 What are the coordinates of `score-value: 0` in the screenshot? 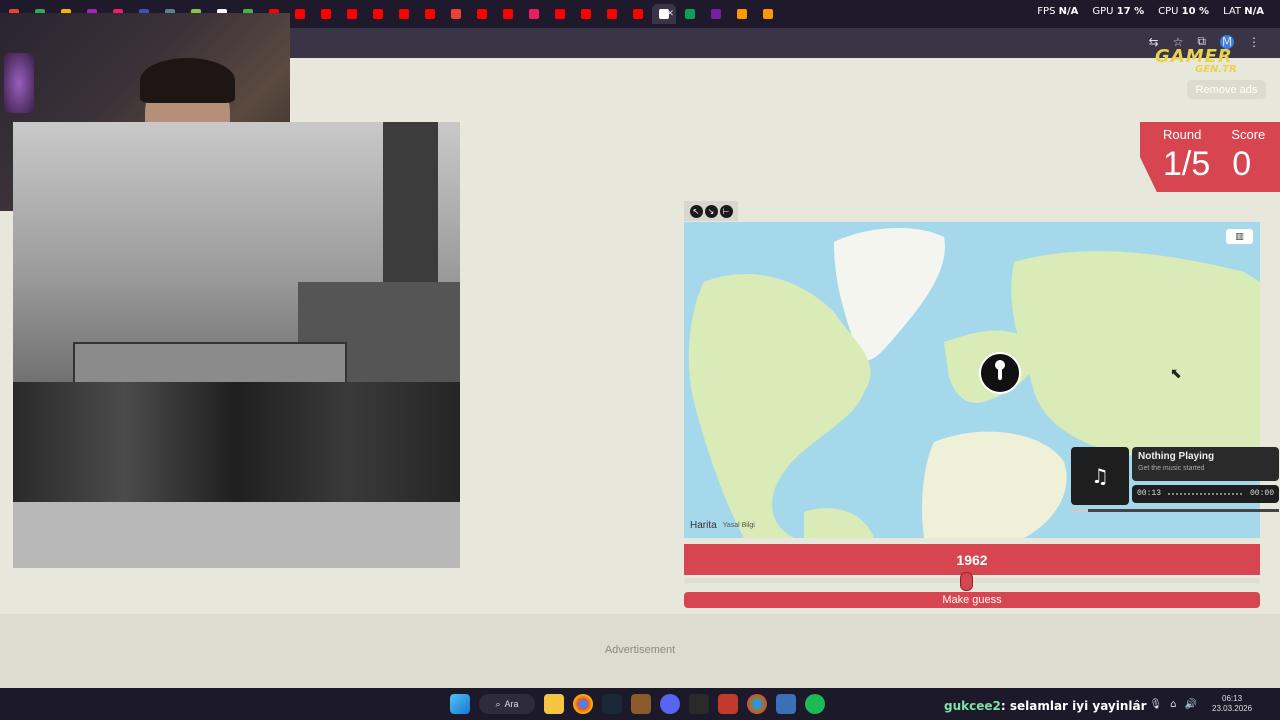 It's located at (1242, 164).